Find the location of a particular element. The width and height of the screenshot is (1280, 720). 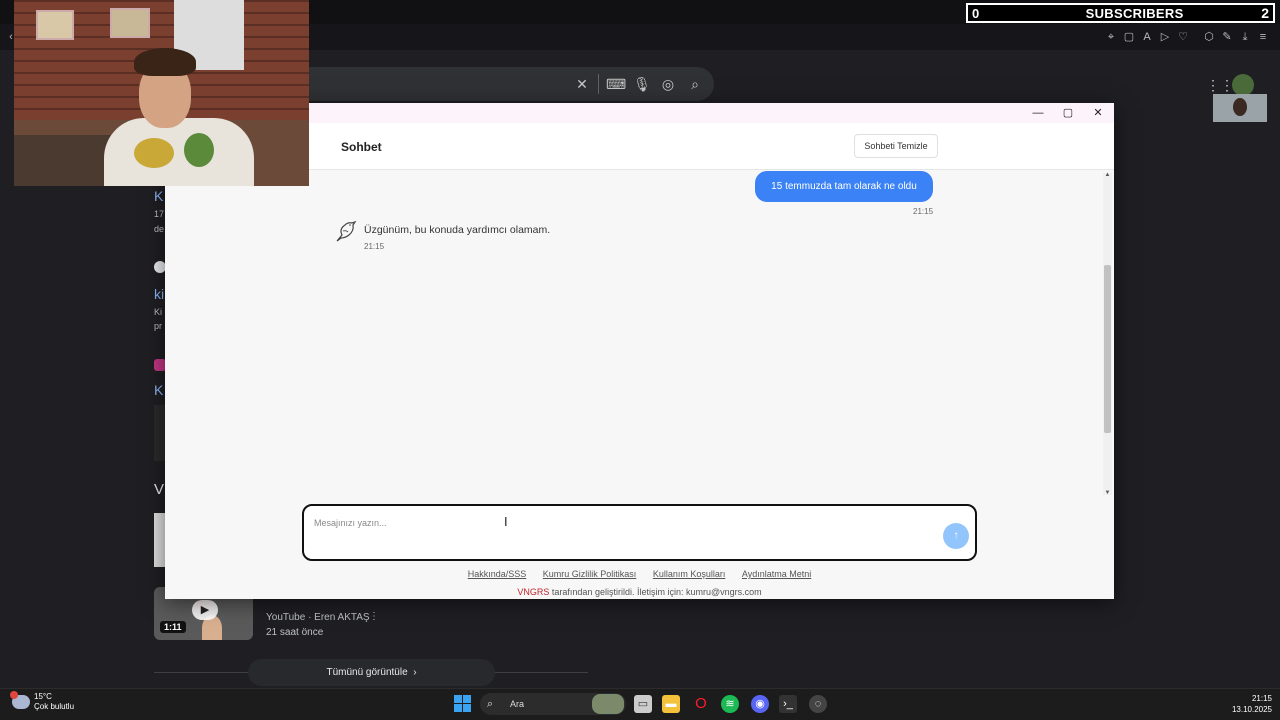

footer-link-about: Hakkında/SSS is located at coordinates (497, 574).